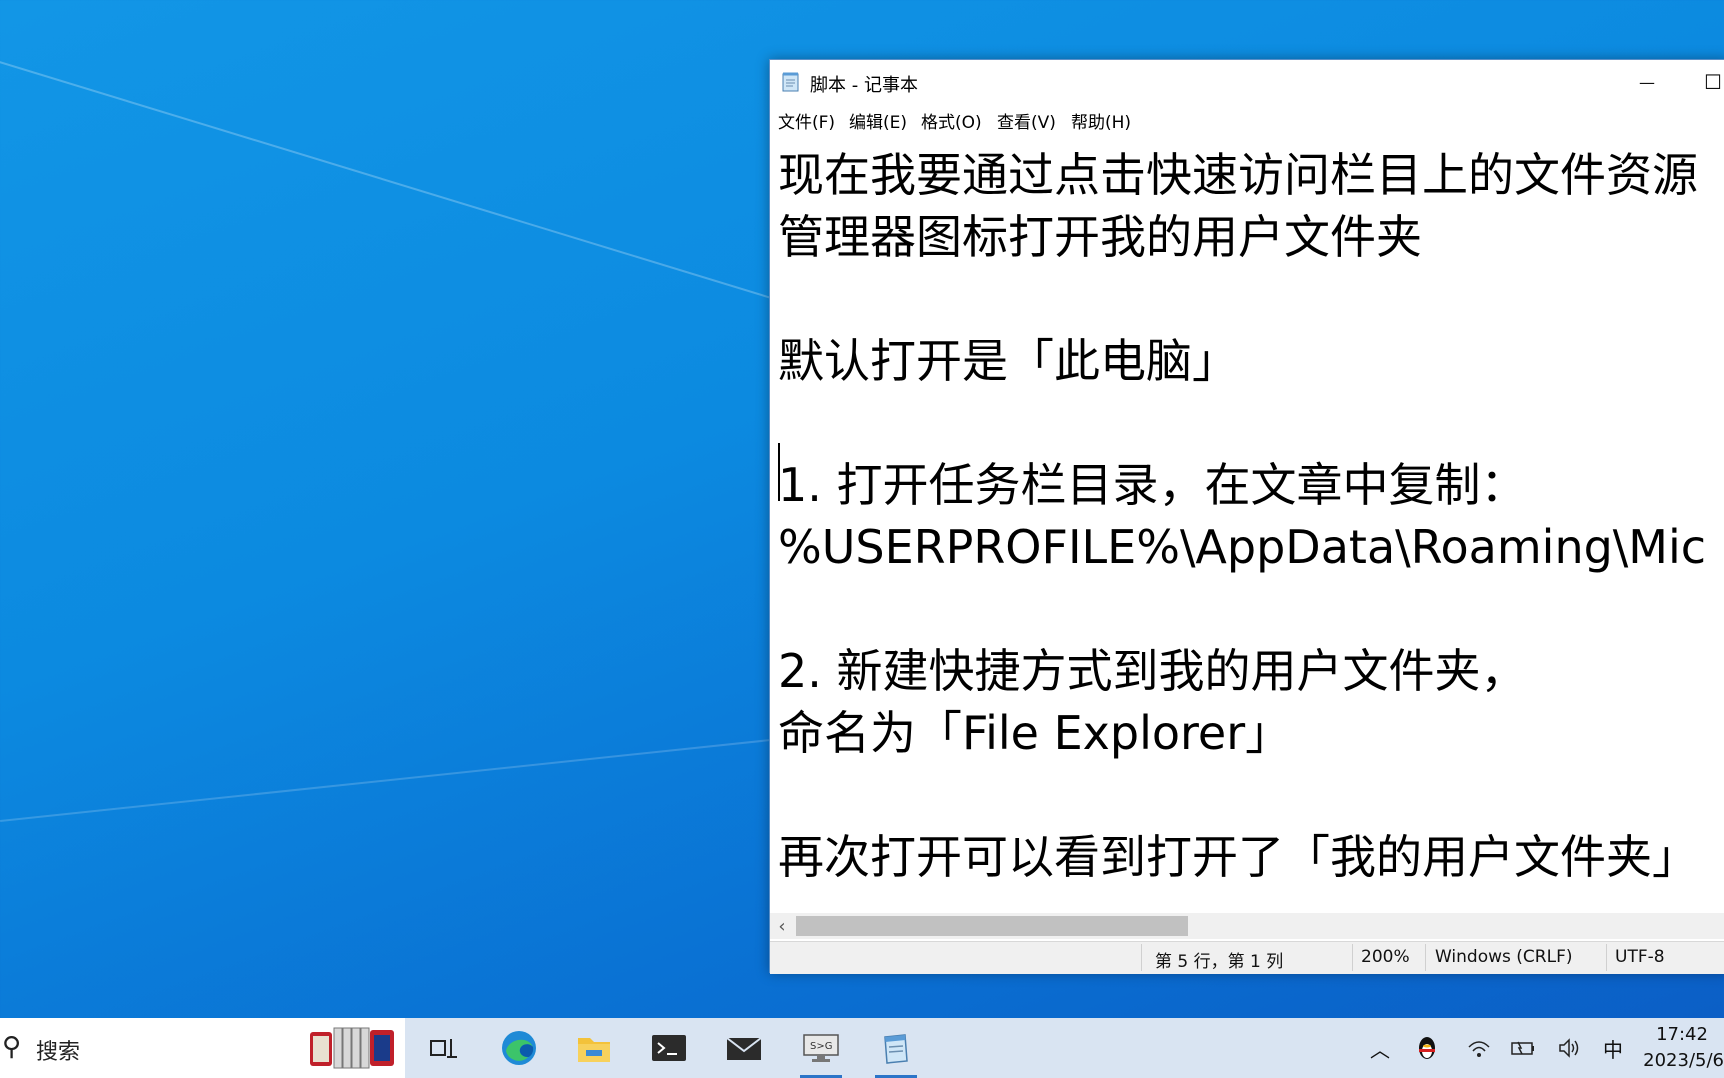  What do you see at coordinates (992, 926) in the screenshot?
I see `scrollbar-thumb` at bounding box center [992, 926].